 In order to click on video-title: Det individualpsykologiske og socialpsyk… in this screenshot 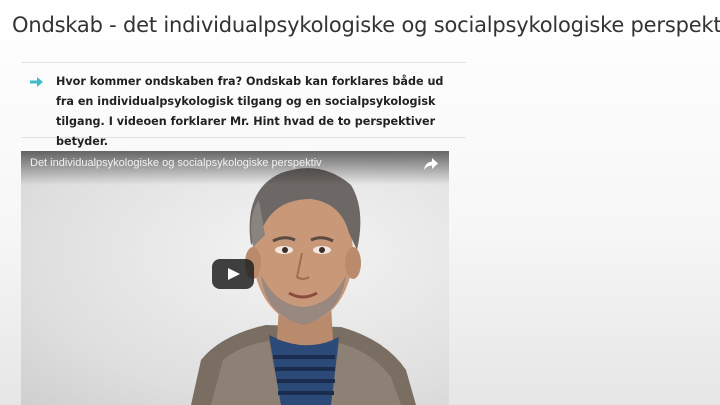, I will do `click(176, 163)`.